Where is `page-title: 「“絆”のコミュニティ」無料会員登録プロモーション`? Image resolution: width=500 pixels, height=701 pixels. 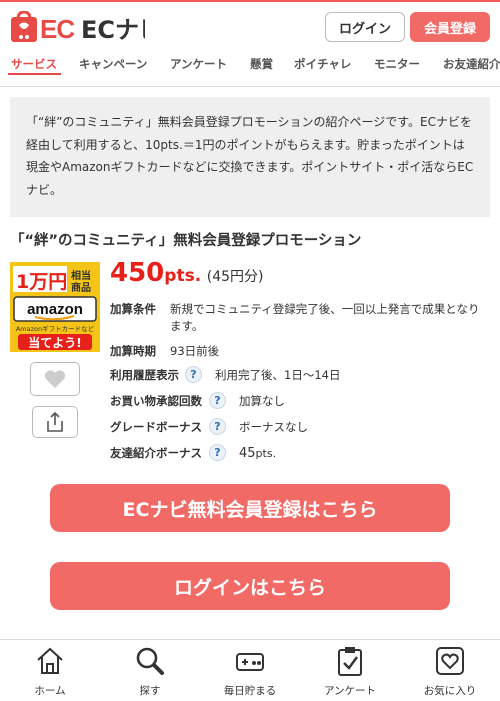
page-title: 「“絆”のコミュニティ」無料会員登録プロモーション is located at coordinates (186, 241).